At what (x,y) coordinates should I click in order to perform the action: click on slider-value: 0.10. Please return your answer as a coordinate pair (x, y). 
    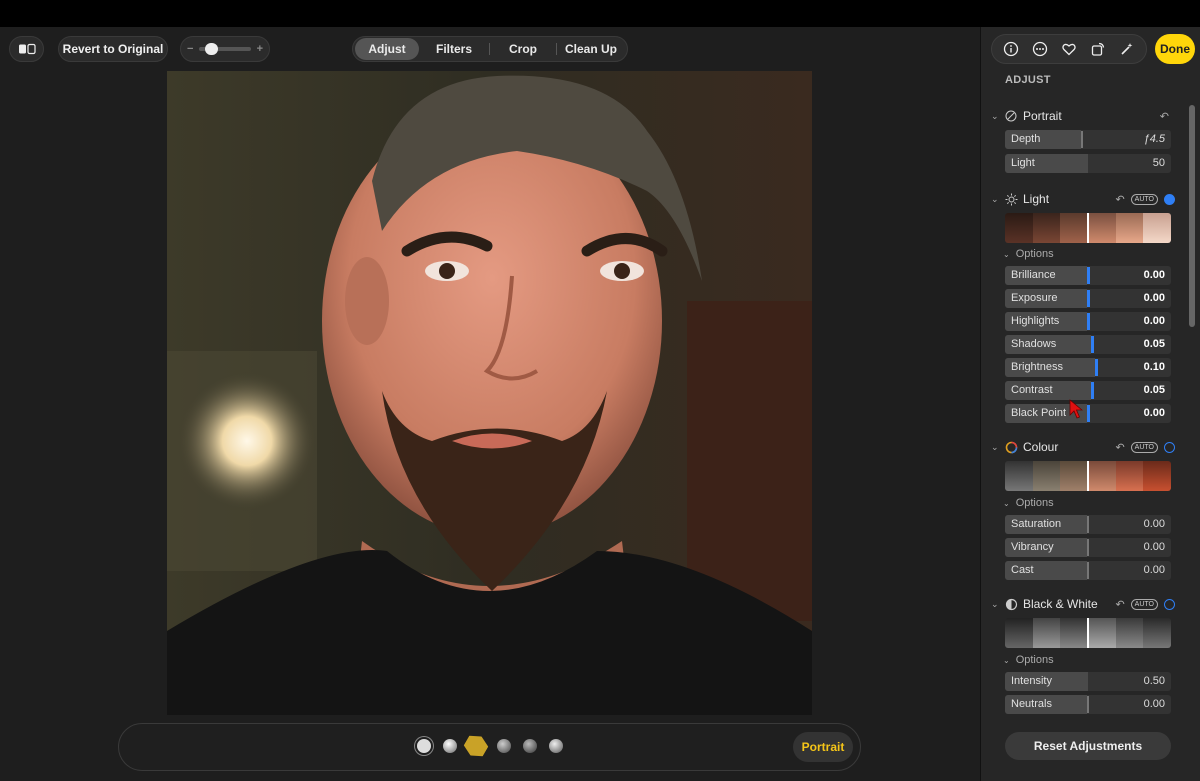
    Looking at the image, I should click on (1154, 367).